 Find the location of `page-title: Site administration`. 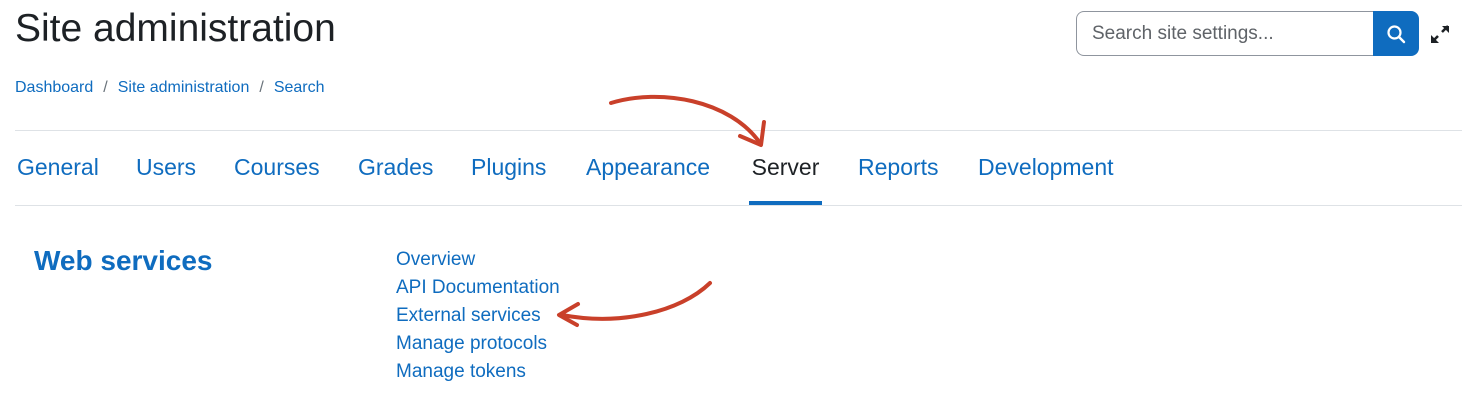

page-title: Site administration is located at coordinates (175, 28).